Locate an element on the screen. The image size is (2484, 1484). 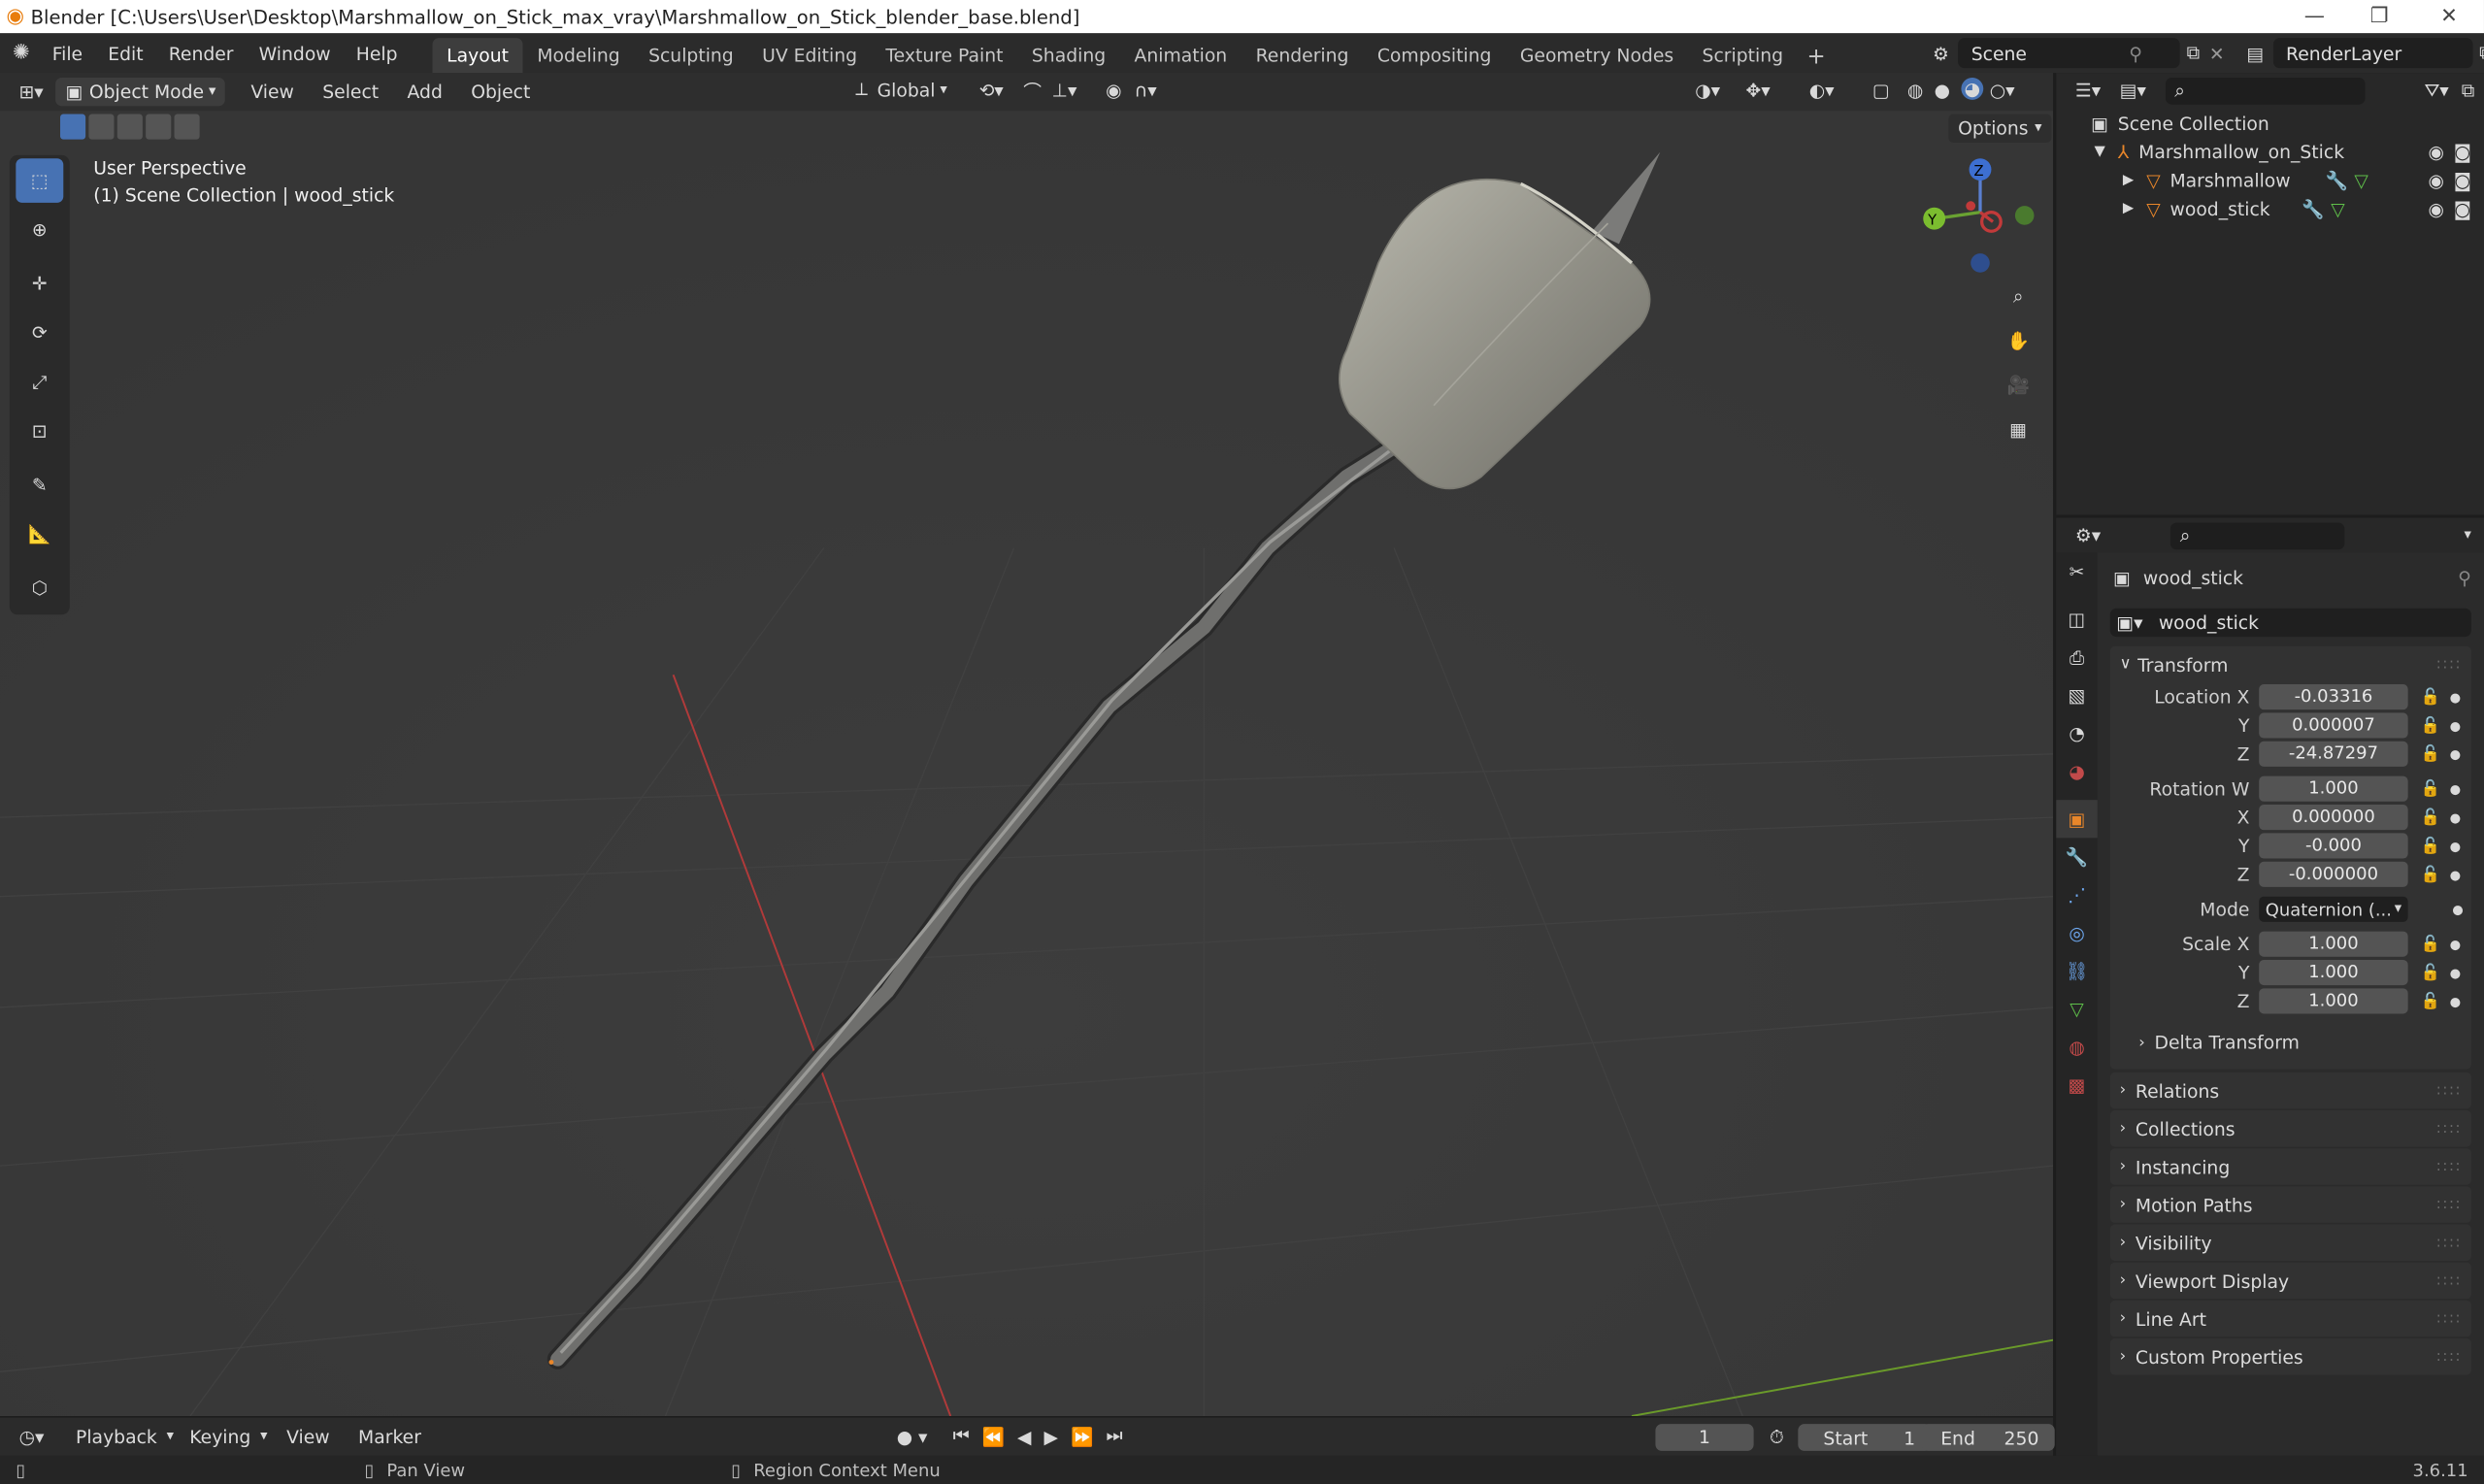
properties-editor-icon: ⚙▾ is located at coordinates (2088, 535).